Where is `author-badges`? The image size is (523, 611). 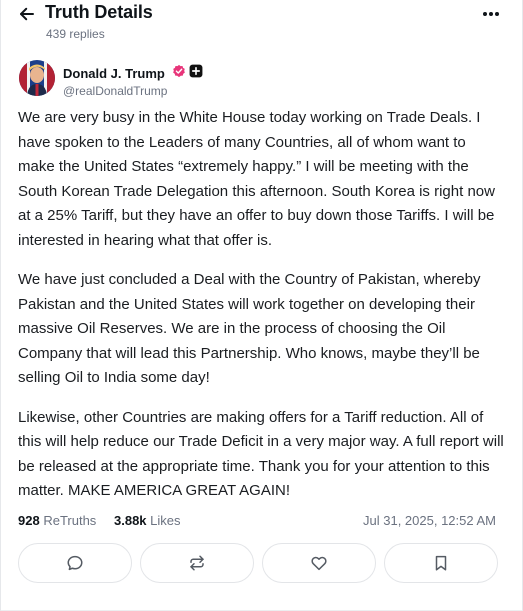
author-badges is located at coordinates (187, 71).